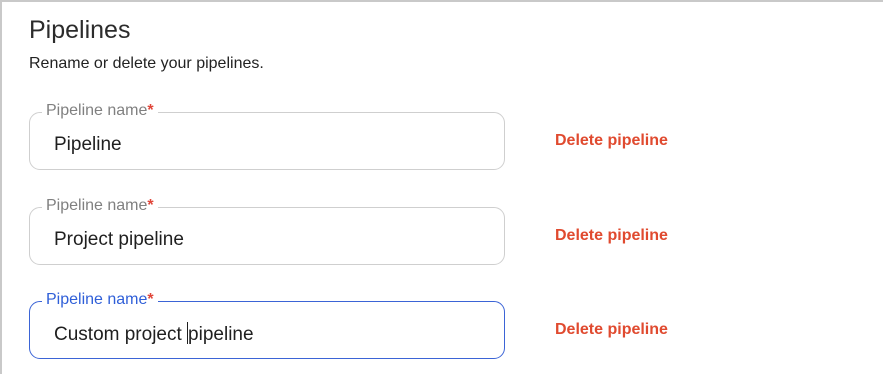 This screenshot has height=374, width=885. What do you see at coordinates (267, 324) in the screenshot?
I see `pipeline-name-field-focused: Pipeline name* Custom project pipeline` at bounding box center [267, 324].